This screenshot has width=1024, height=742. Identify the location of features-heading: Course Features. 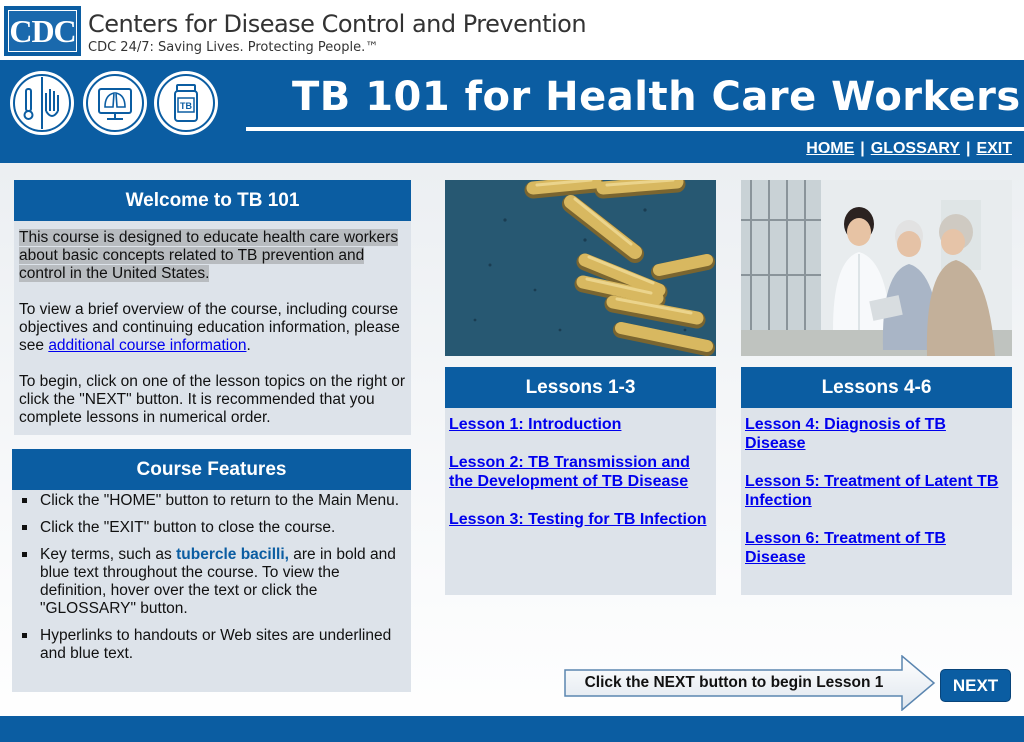
(211, 469).